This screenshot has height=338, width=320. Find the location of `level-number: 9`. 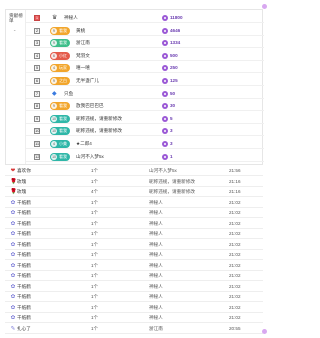

level-number: 9 is located at coordinates (54, 30).